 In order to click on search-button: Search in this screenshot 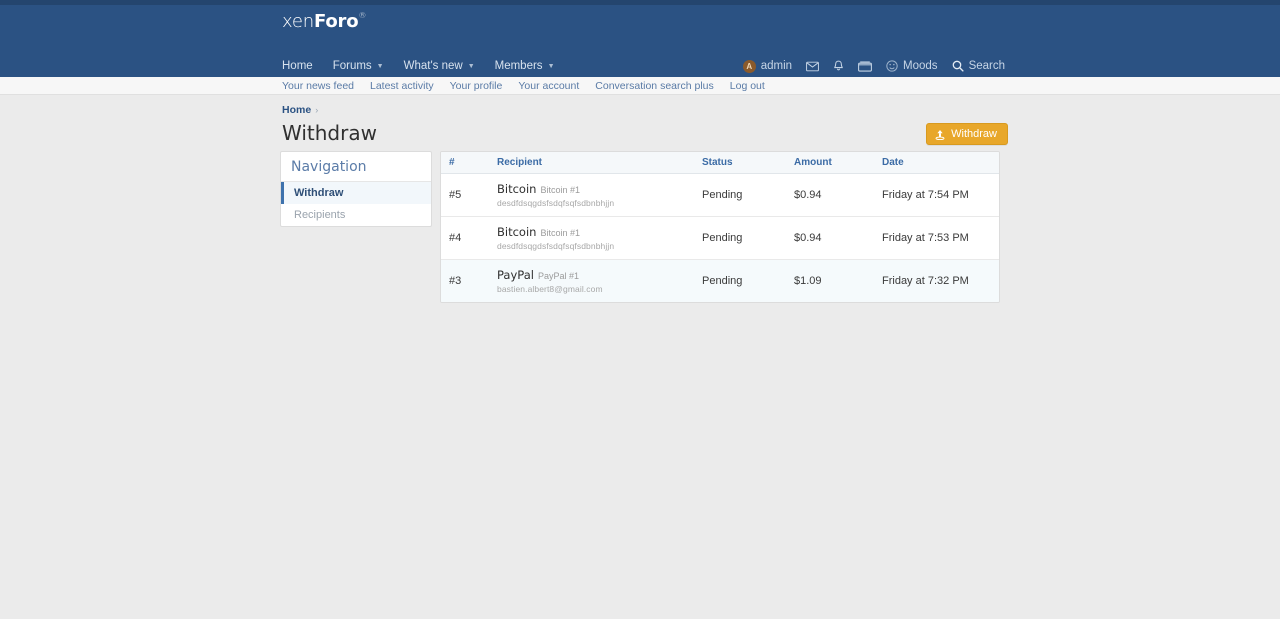, I will do `click(978, 66)`.